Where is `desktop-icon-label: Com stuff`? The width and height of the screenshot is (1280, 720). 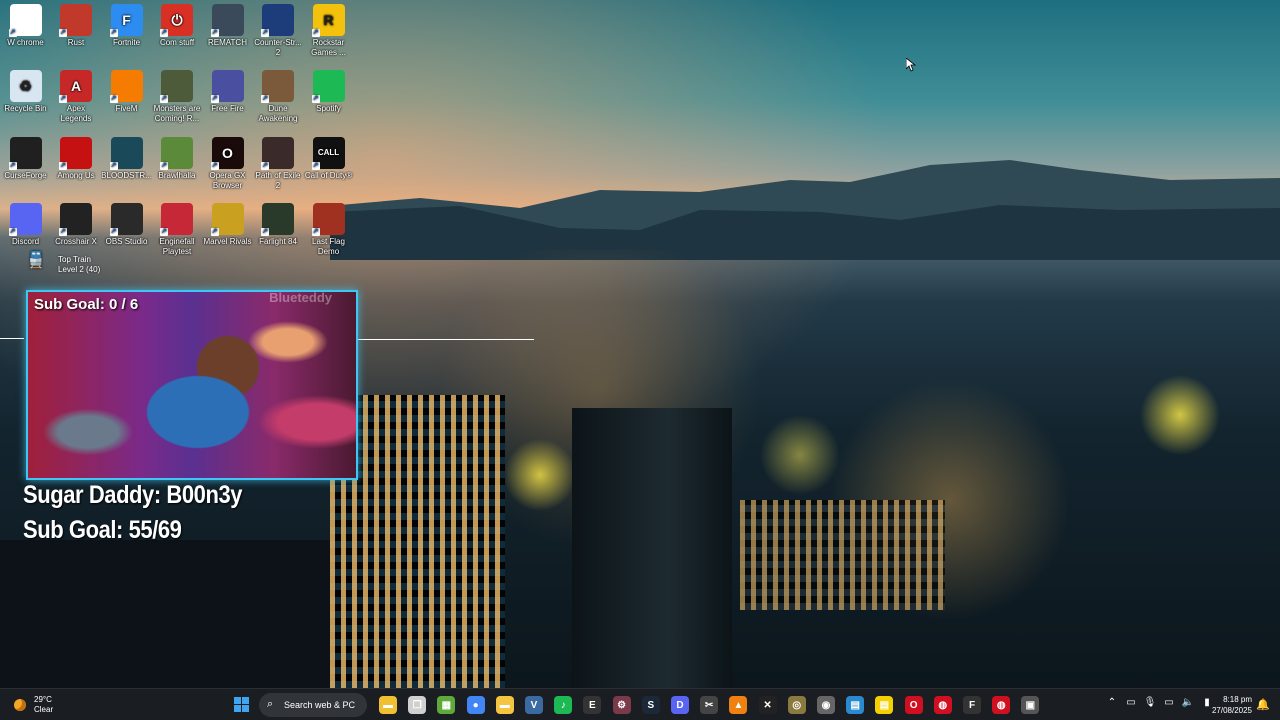 desktop-icon-label: Com stuff is located at coordinates (177, 42).